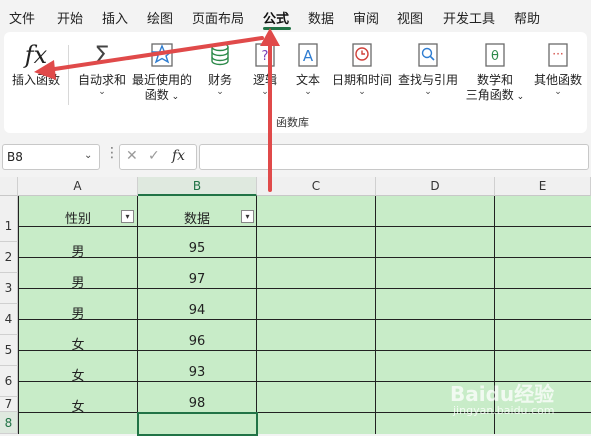 This screenshot has height=436, width=591. Describe the element at coordinates (502, 394) in the screenshot. I see `baidu-watermark: Baidu经验` at that location.